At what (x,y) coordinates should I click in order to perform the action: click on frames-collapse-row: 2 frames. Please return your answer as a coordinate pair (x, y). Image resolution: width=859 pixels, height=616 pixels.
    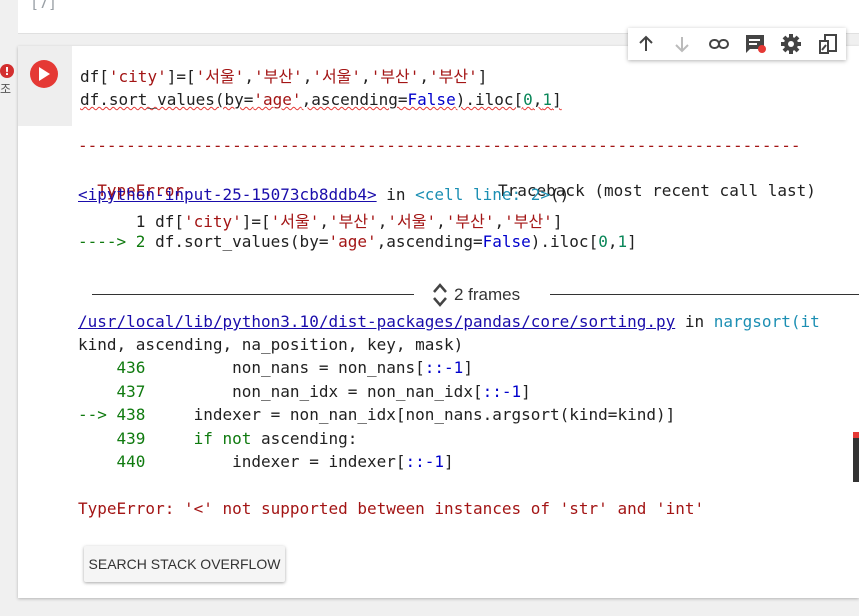
    Looking at the image, I should click on (475, 295).